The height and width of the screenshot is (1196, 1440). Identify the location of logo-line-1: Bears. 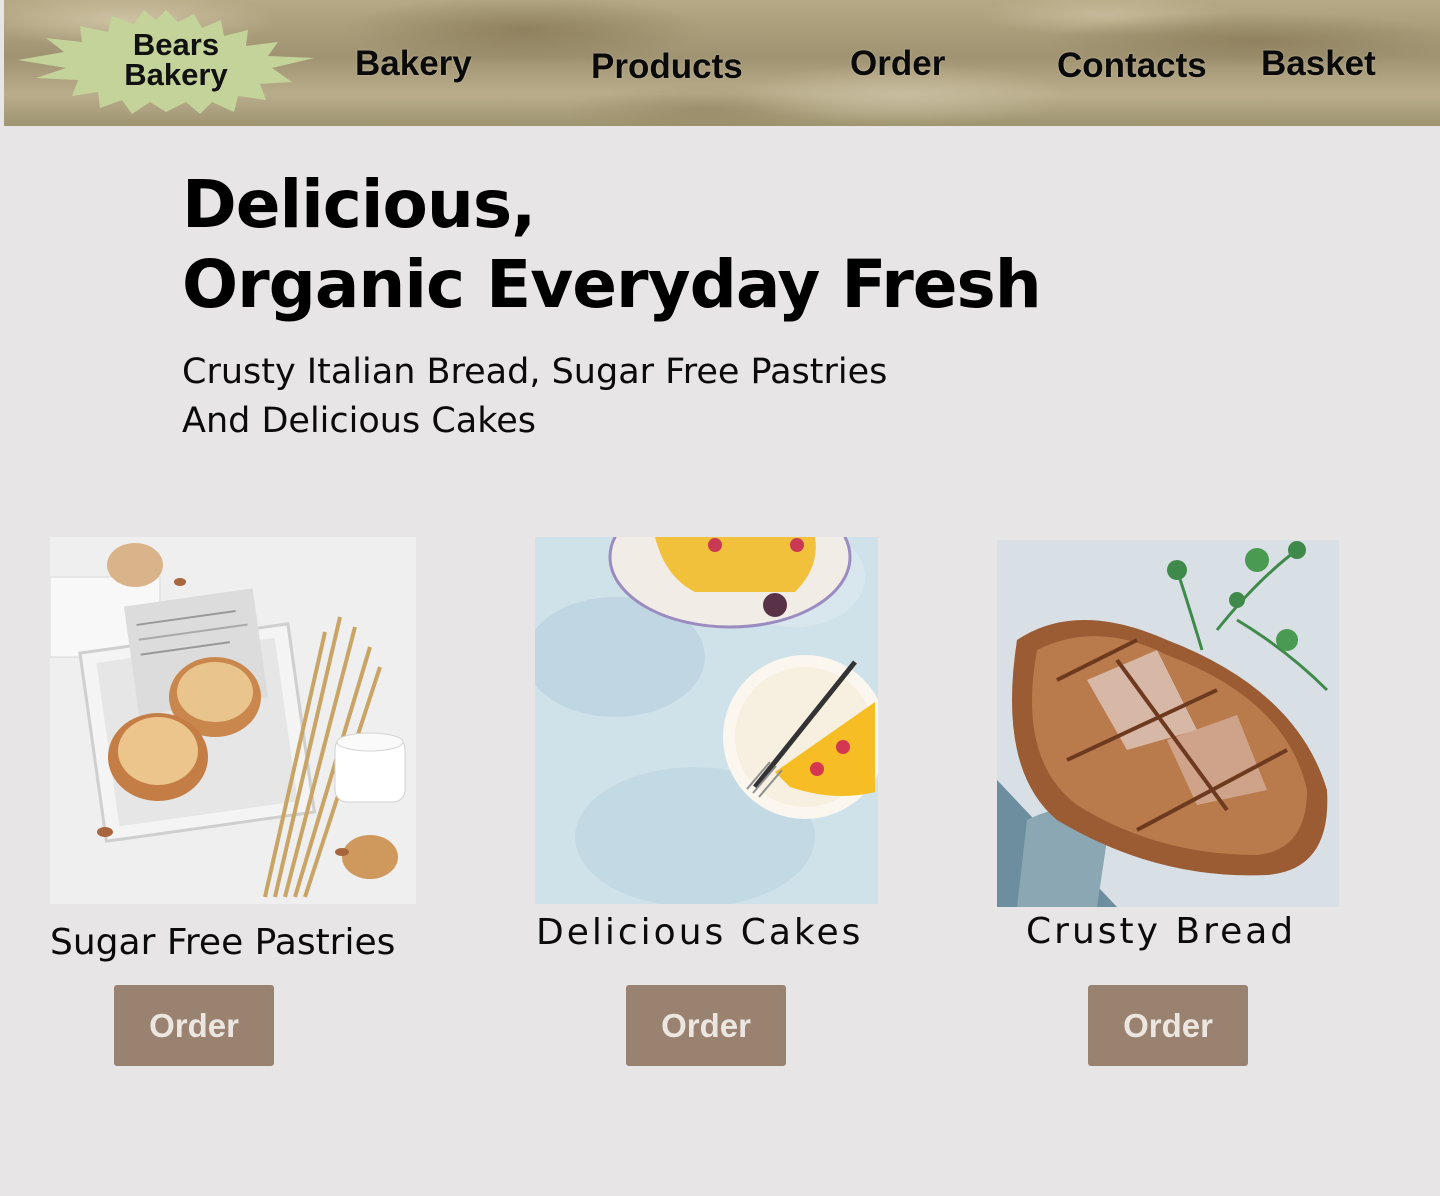
(176, 44).